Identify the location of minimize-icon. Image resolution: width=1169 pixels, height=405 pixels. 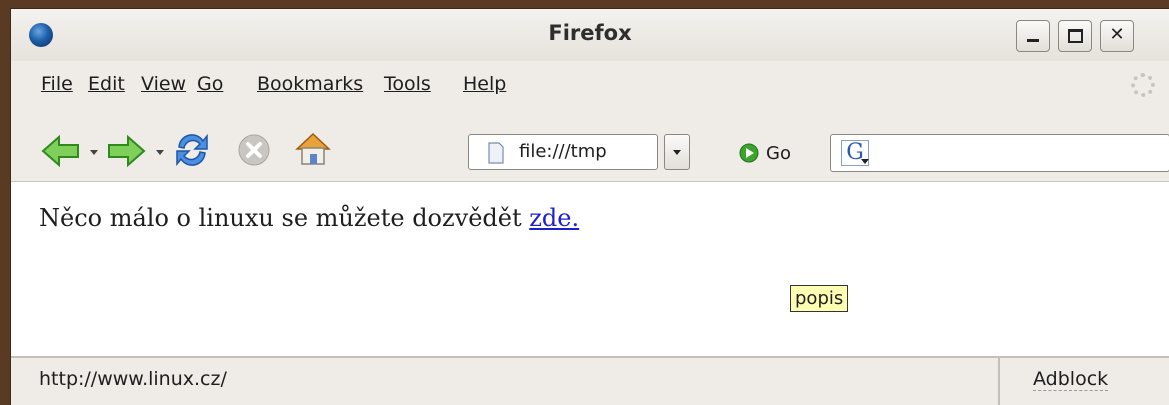
(1033, 40).